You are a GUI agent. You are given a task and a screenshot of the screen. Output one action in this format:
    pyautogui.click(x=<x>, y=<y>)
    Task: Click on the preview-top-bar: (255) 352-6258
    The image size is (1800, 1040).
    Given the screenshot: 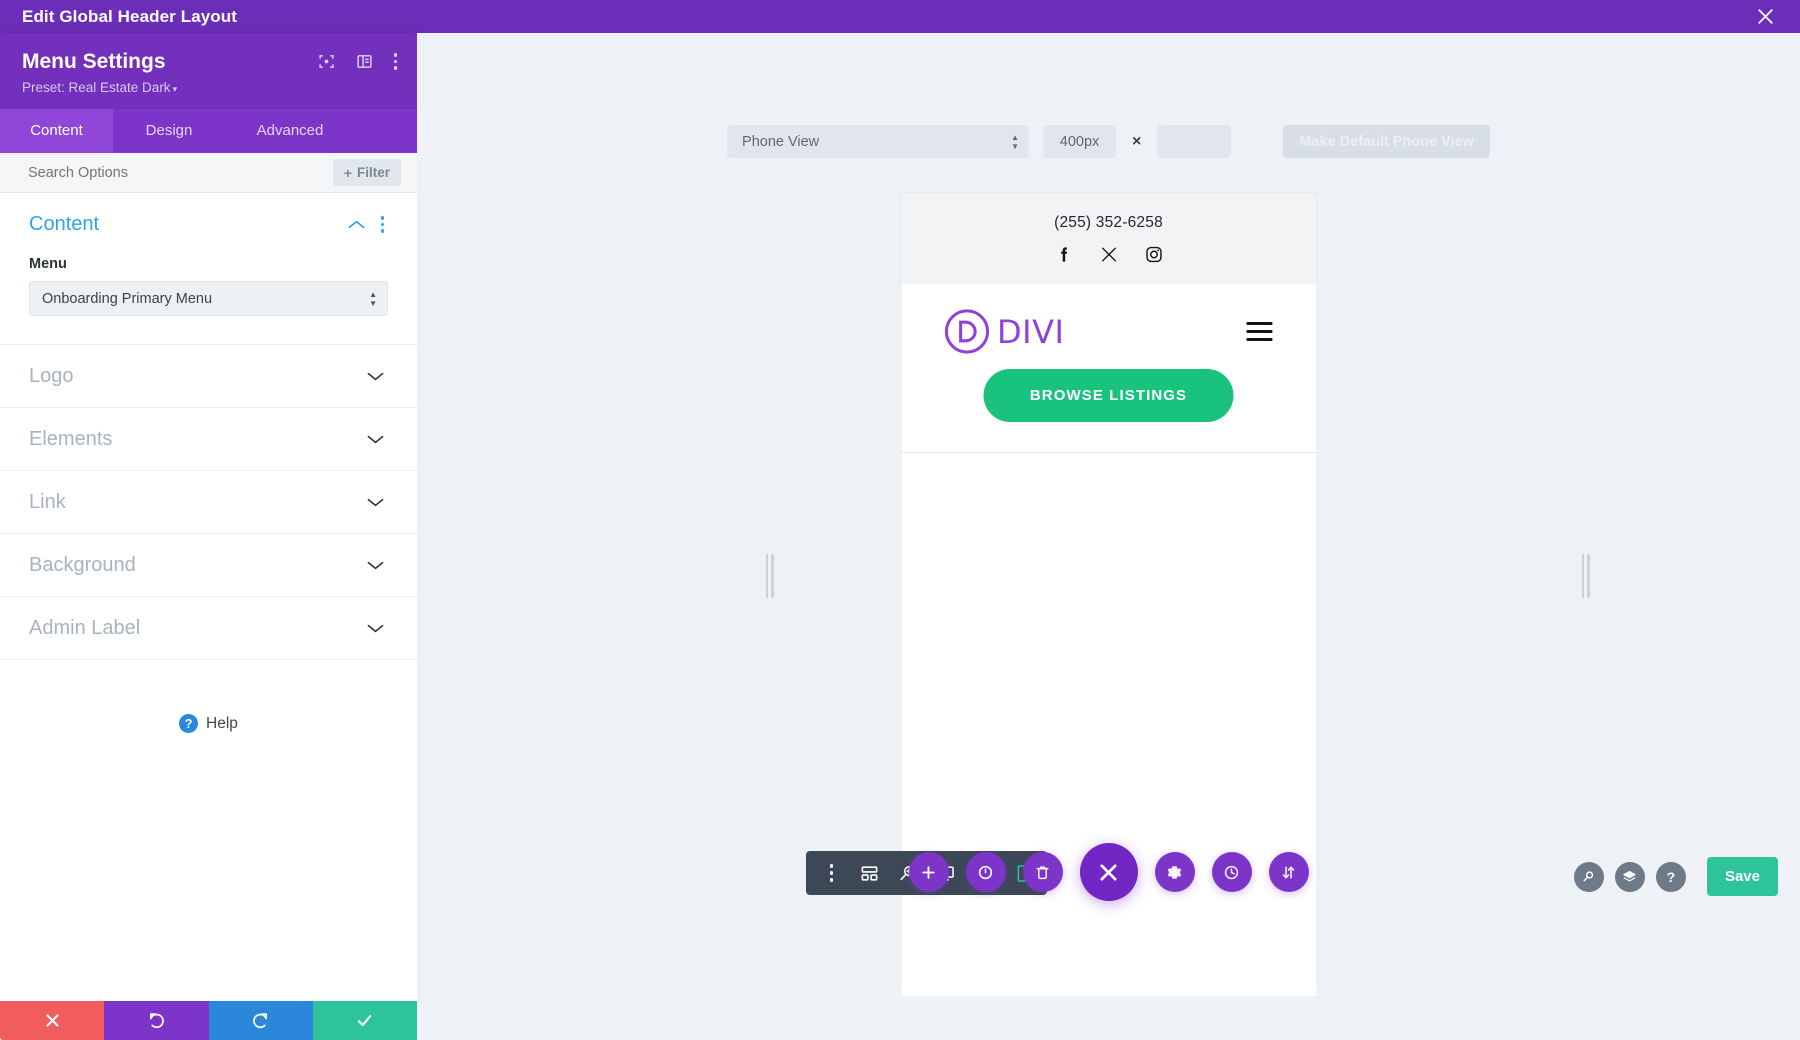 What is the action you would take?
    pyautogui.click(x=1108, y=238)
    